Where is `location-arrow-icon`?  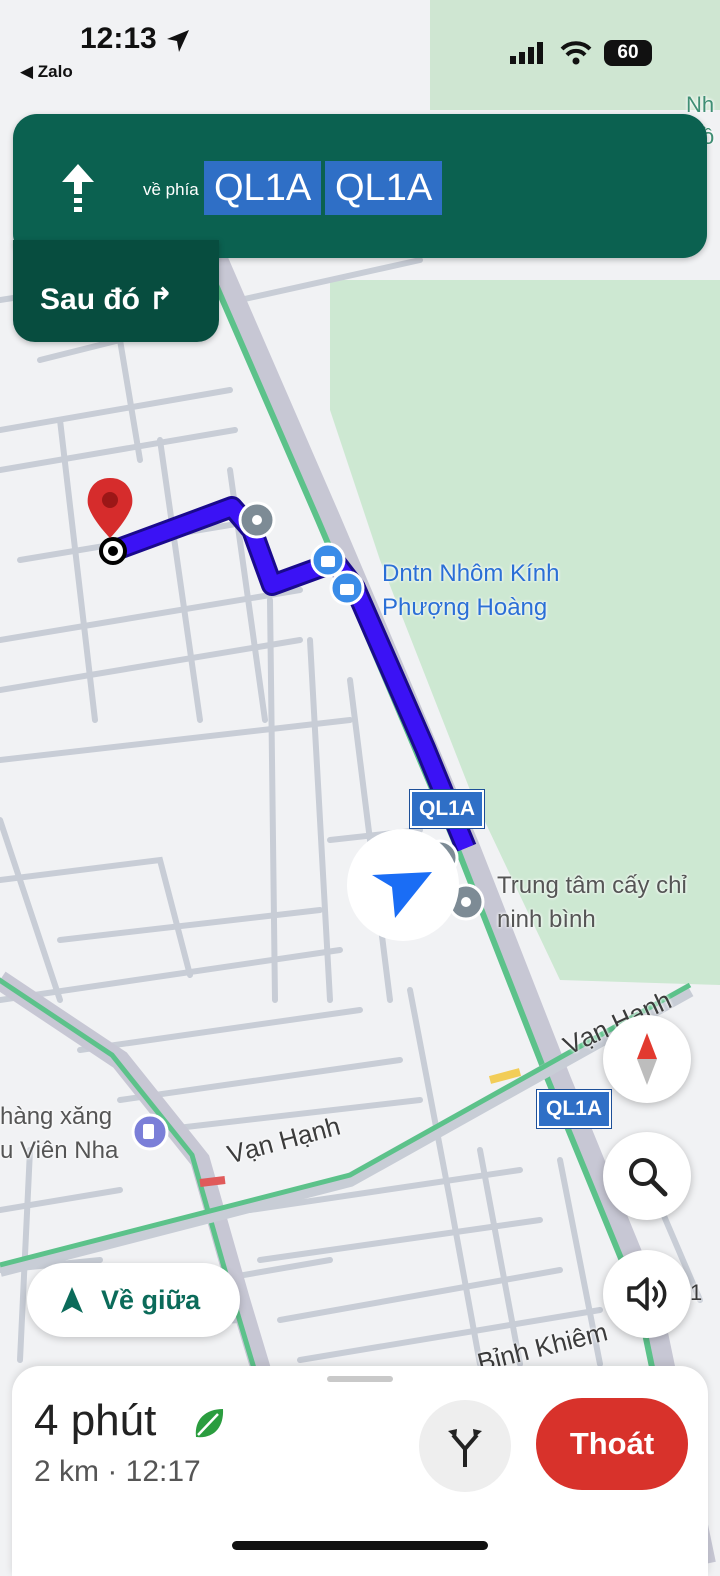
location-arrow-icon is located at coordinates (178, 41).